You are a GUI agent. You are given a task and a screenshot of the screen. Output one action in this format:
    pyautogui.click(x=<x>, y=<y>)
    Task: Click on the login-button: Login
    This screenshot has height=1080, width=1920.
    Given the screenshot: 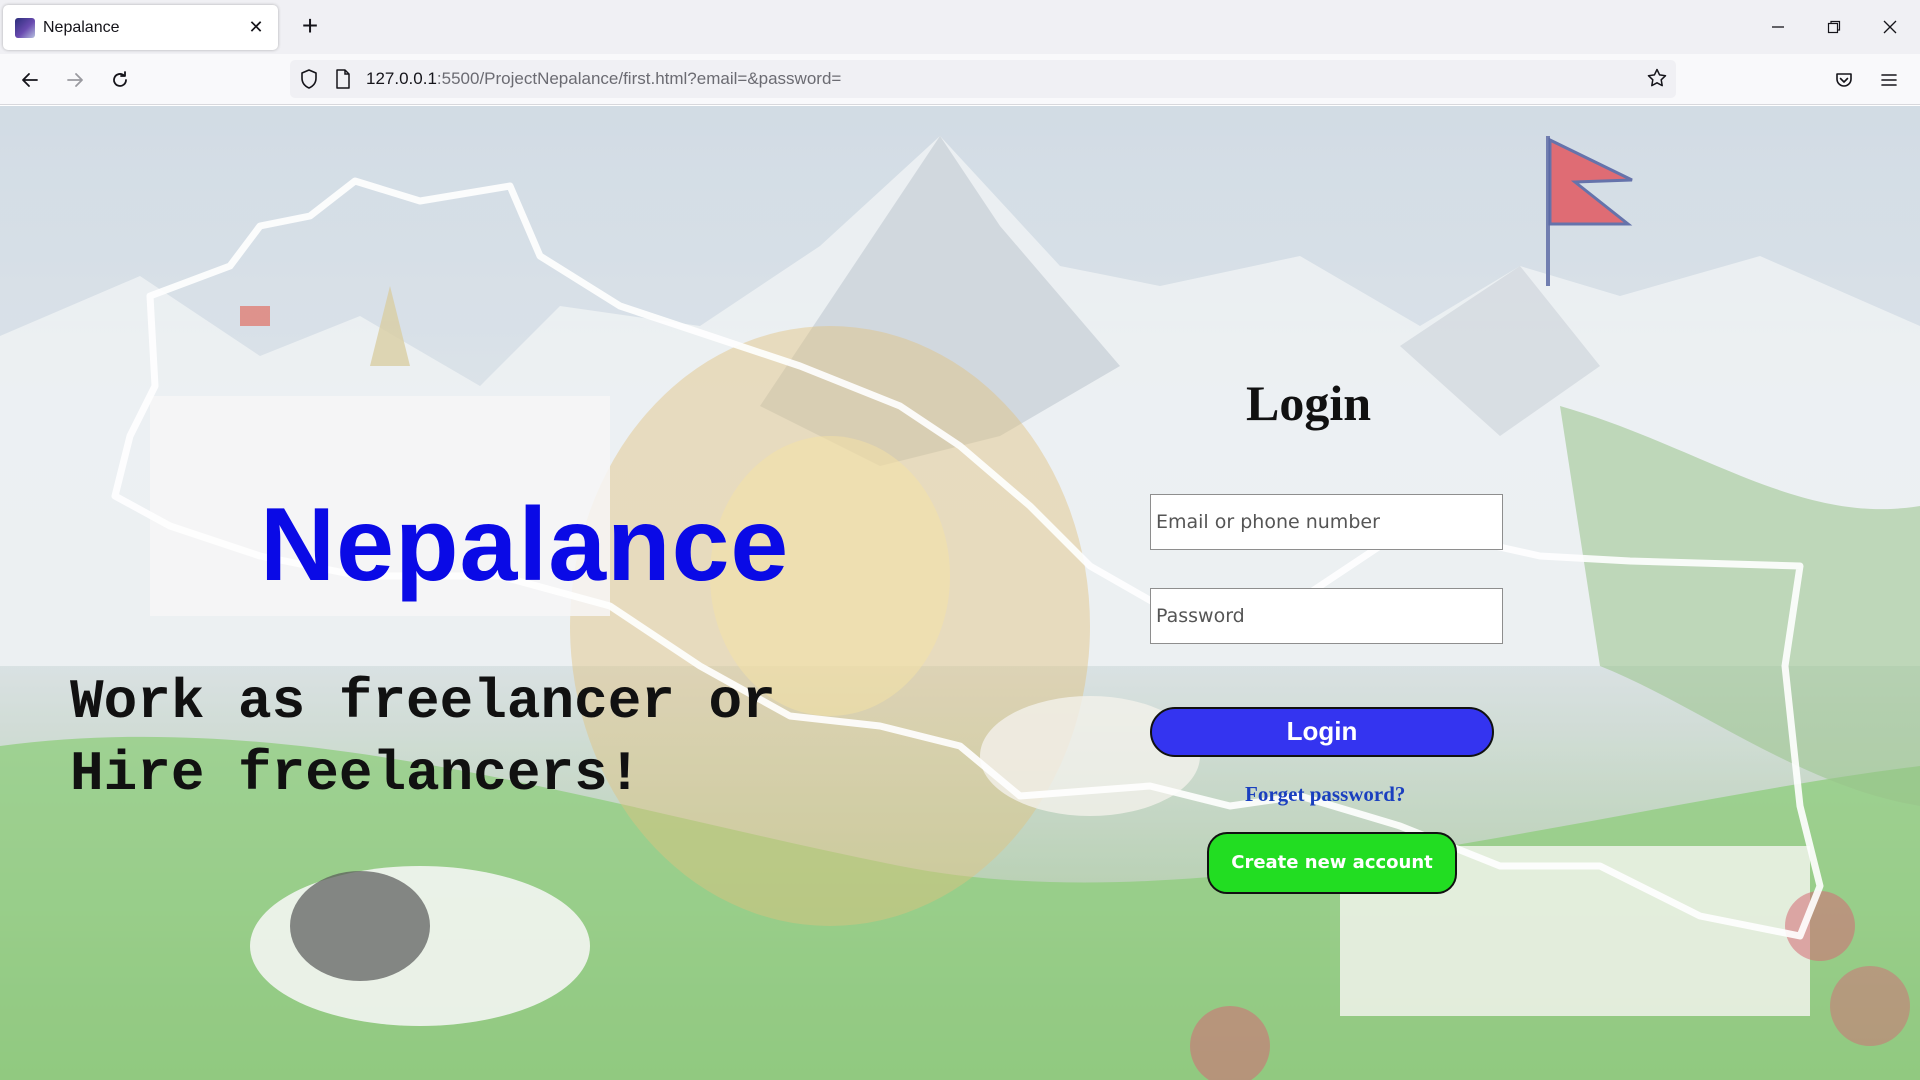 What is the action you would take?
    pyautogui.click(x=1322, y=732)
    